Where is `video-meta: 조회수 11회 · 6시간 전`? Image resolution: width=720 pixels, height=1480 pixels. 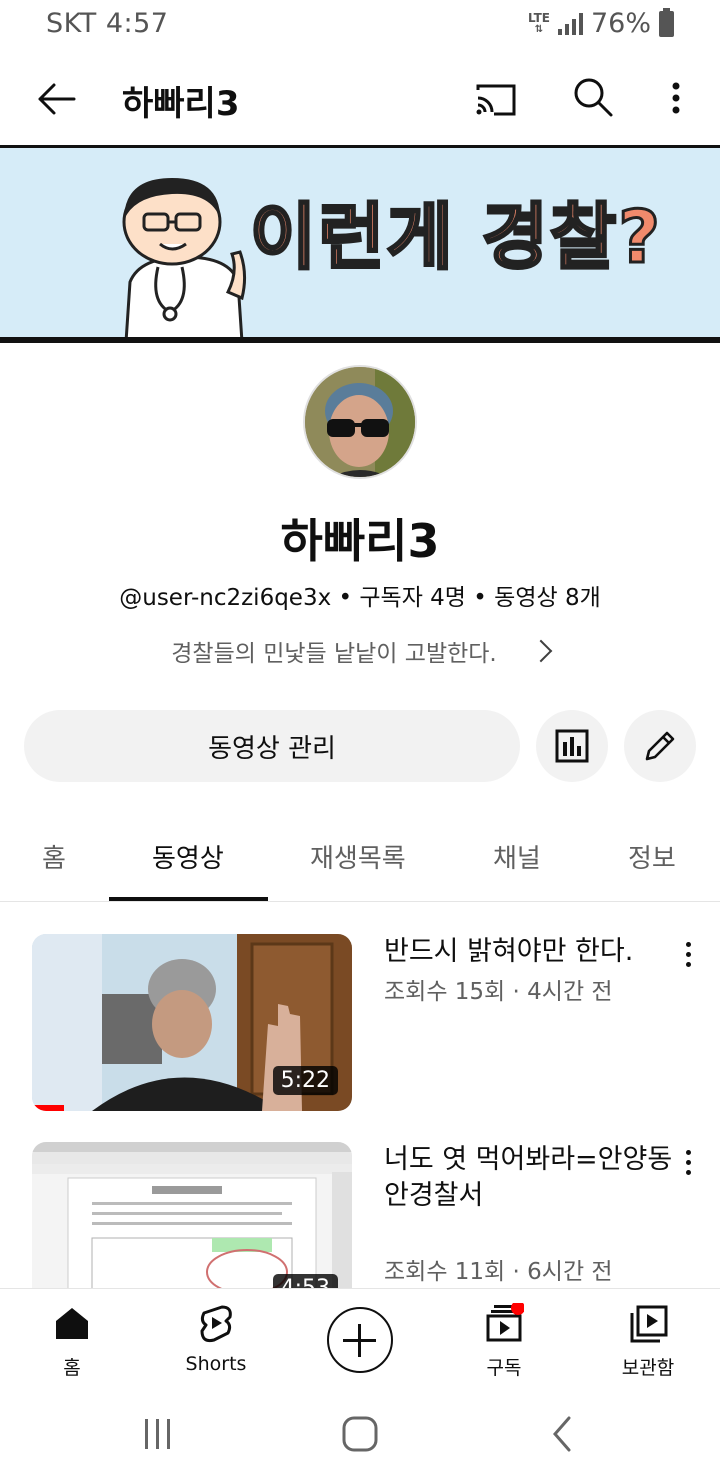 video-meta: 조회수 11회 · 6시간 전 is located at coordinates (498, 1272).